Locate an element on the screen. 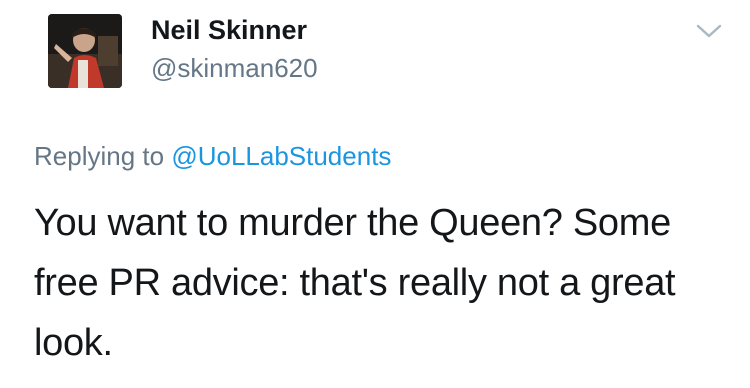  replying-to: Replying to @UoLLabStudents is located at coordinates (212, 156).